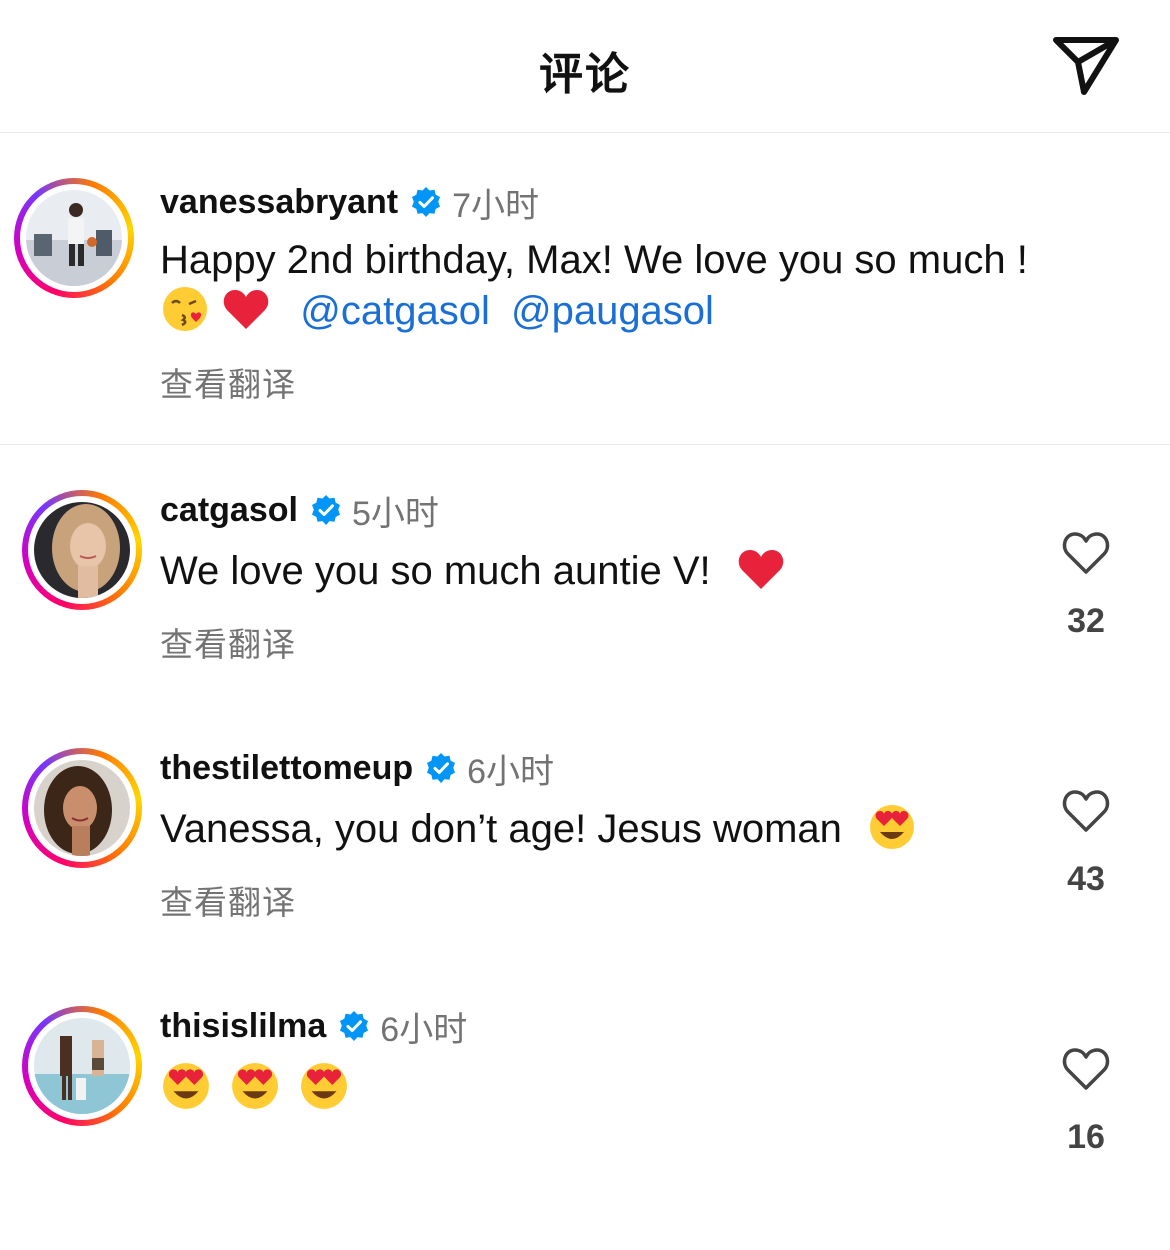  Describe the element at coordinates (1086, 66) in the screenshot. I see `send-icon` at that location.